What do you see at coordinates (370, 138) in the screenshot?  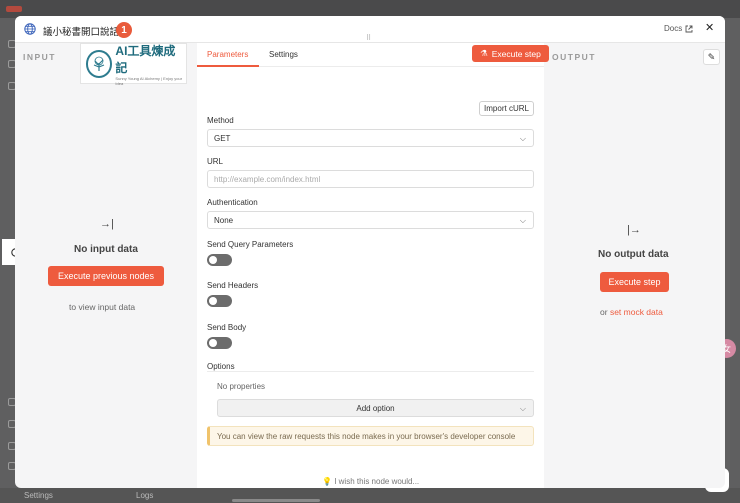 I see `method-select: GET ⌵` at bounding box center [370, 138].